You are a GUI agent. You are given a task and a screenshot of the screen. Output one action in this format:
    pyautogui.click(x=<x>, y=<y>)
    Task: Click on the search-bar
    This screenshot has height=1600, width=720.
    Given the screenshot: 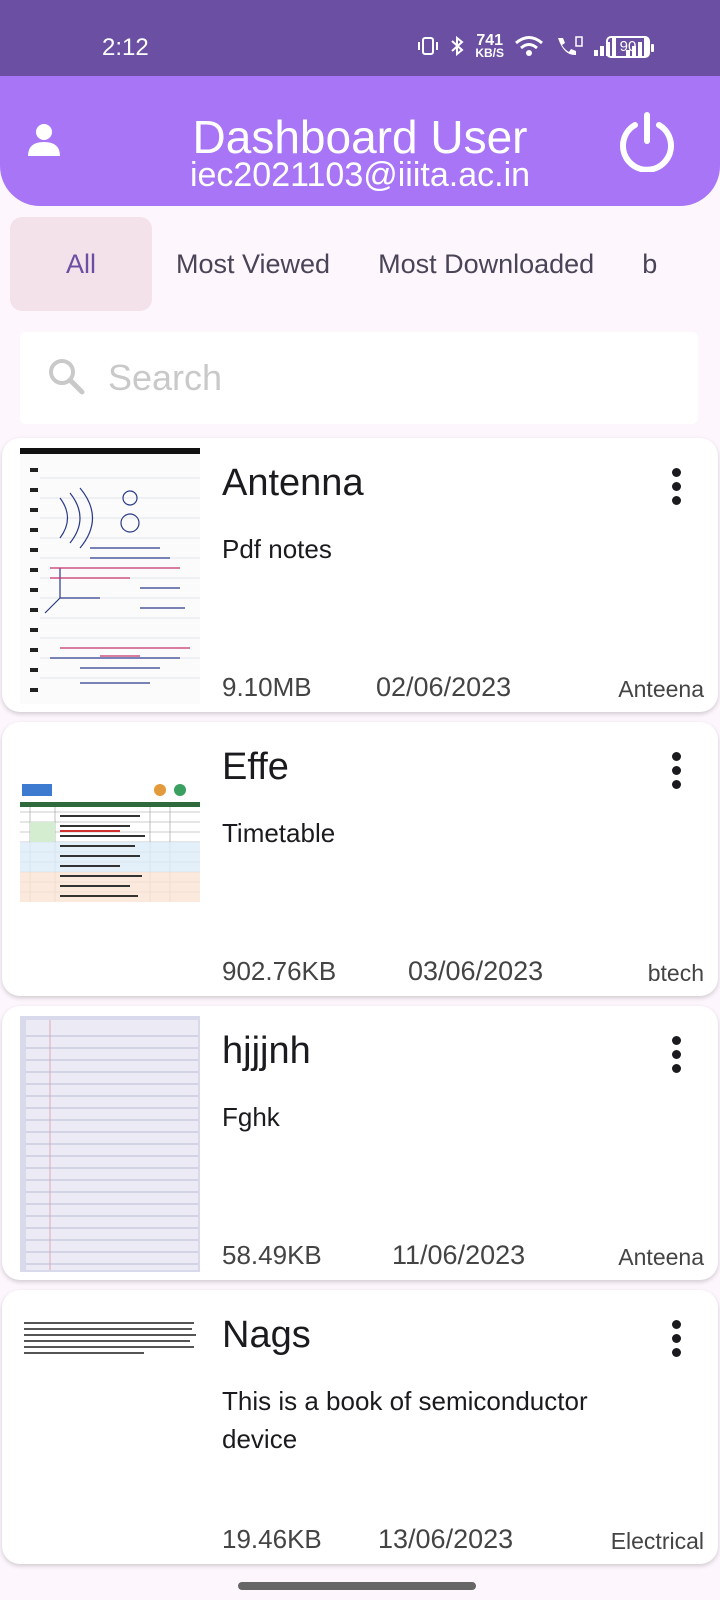 What is the action you would take?
    pyautogui.click(x=359, y=378)
    